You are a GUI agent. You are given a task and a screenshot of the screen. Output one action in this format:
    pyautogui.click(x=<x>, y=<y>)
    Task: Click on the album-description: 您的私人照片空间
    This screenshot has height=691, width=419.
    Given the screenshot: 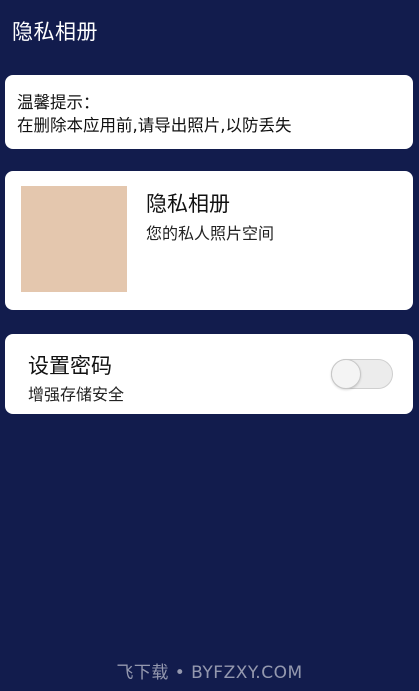 What is the action you would take?
    pyautogui.click(x=210, y=233)
    